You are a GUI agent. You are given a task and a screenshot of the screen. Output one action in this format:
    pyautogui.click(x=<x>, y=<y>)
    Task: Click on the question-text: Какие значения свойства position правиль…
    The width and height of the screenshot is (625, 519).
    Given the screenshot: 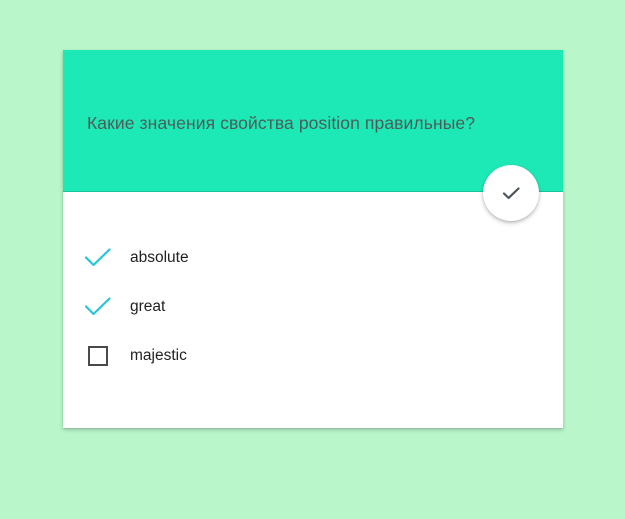 What is the action you would take?
    pyautogui.click(x=281, y=123)
    